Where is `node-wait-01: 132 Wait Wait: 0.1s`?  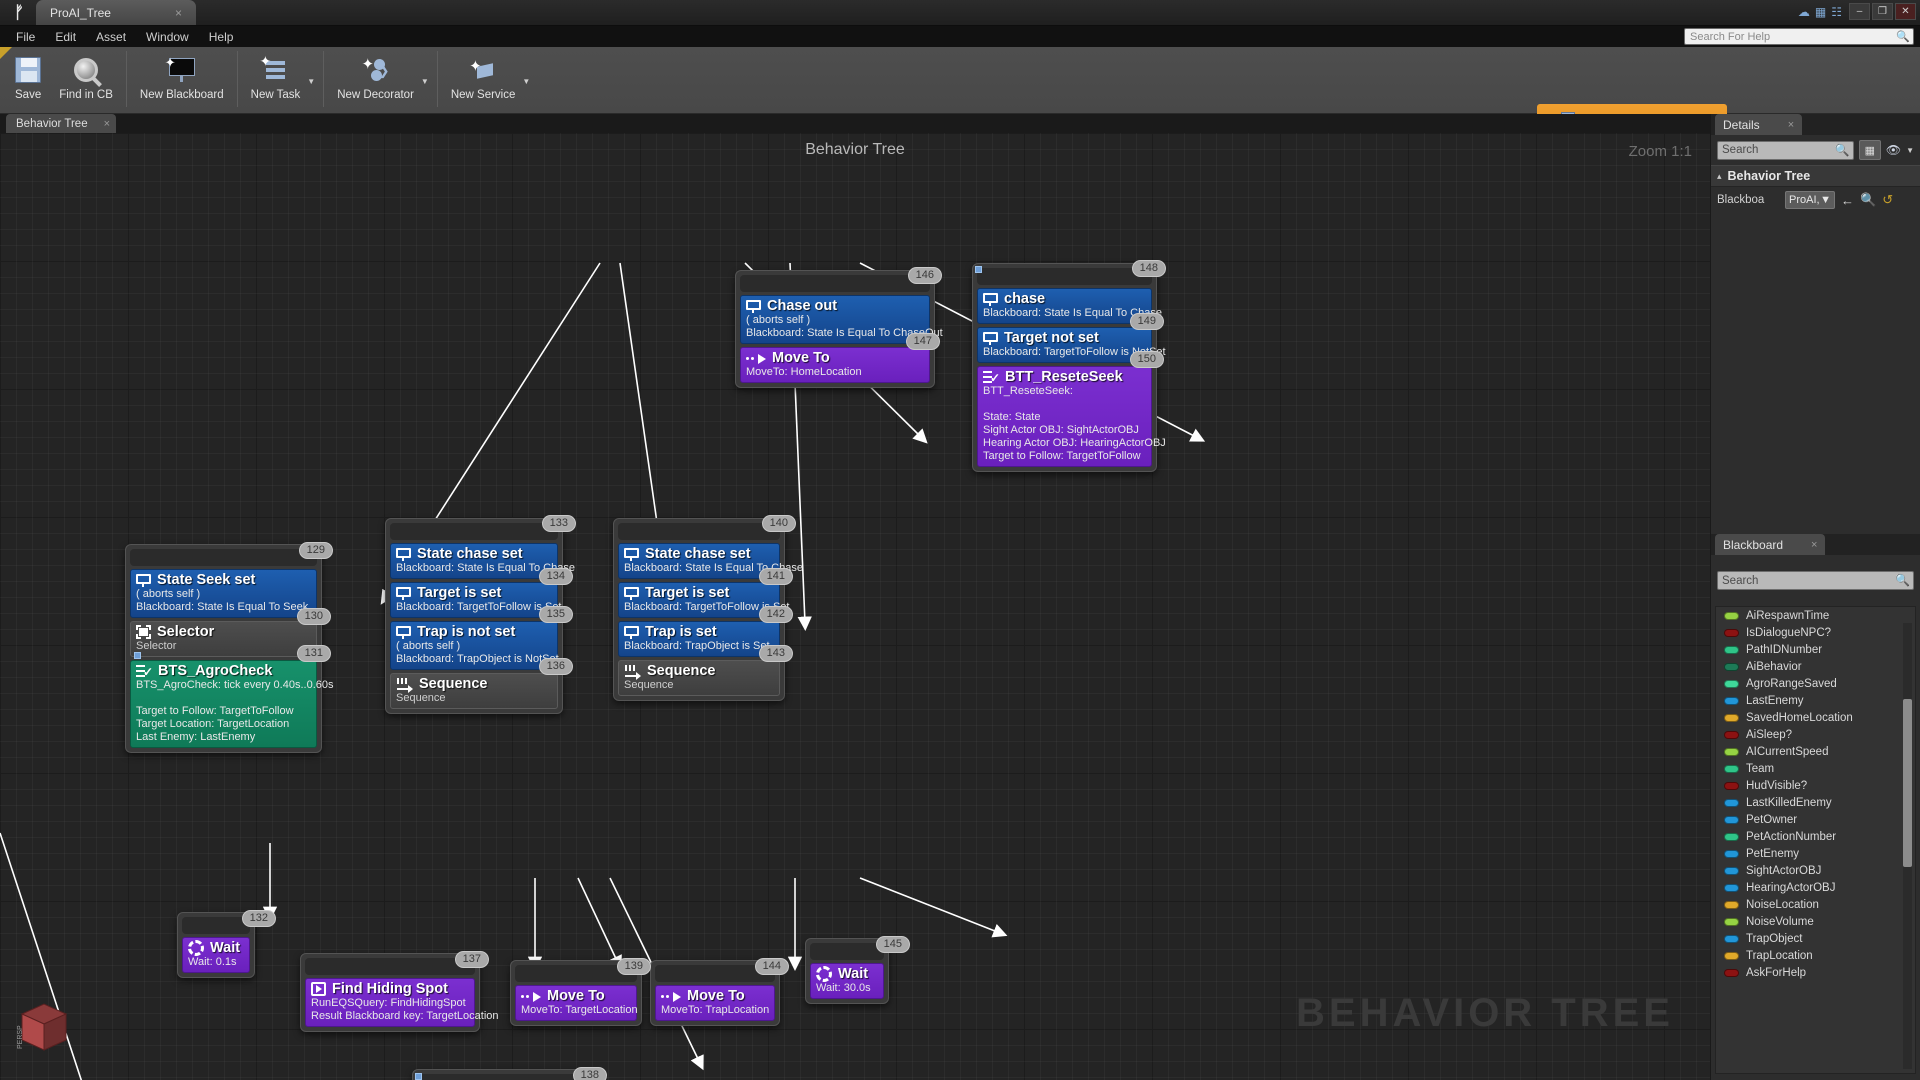 node-wait-01: 132 Wait Wait: 0.1s is located at coordinates (226, 944).